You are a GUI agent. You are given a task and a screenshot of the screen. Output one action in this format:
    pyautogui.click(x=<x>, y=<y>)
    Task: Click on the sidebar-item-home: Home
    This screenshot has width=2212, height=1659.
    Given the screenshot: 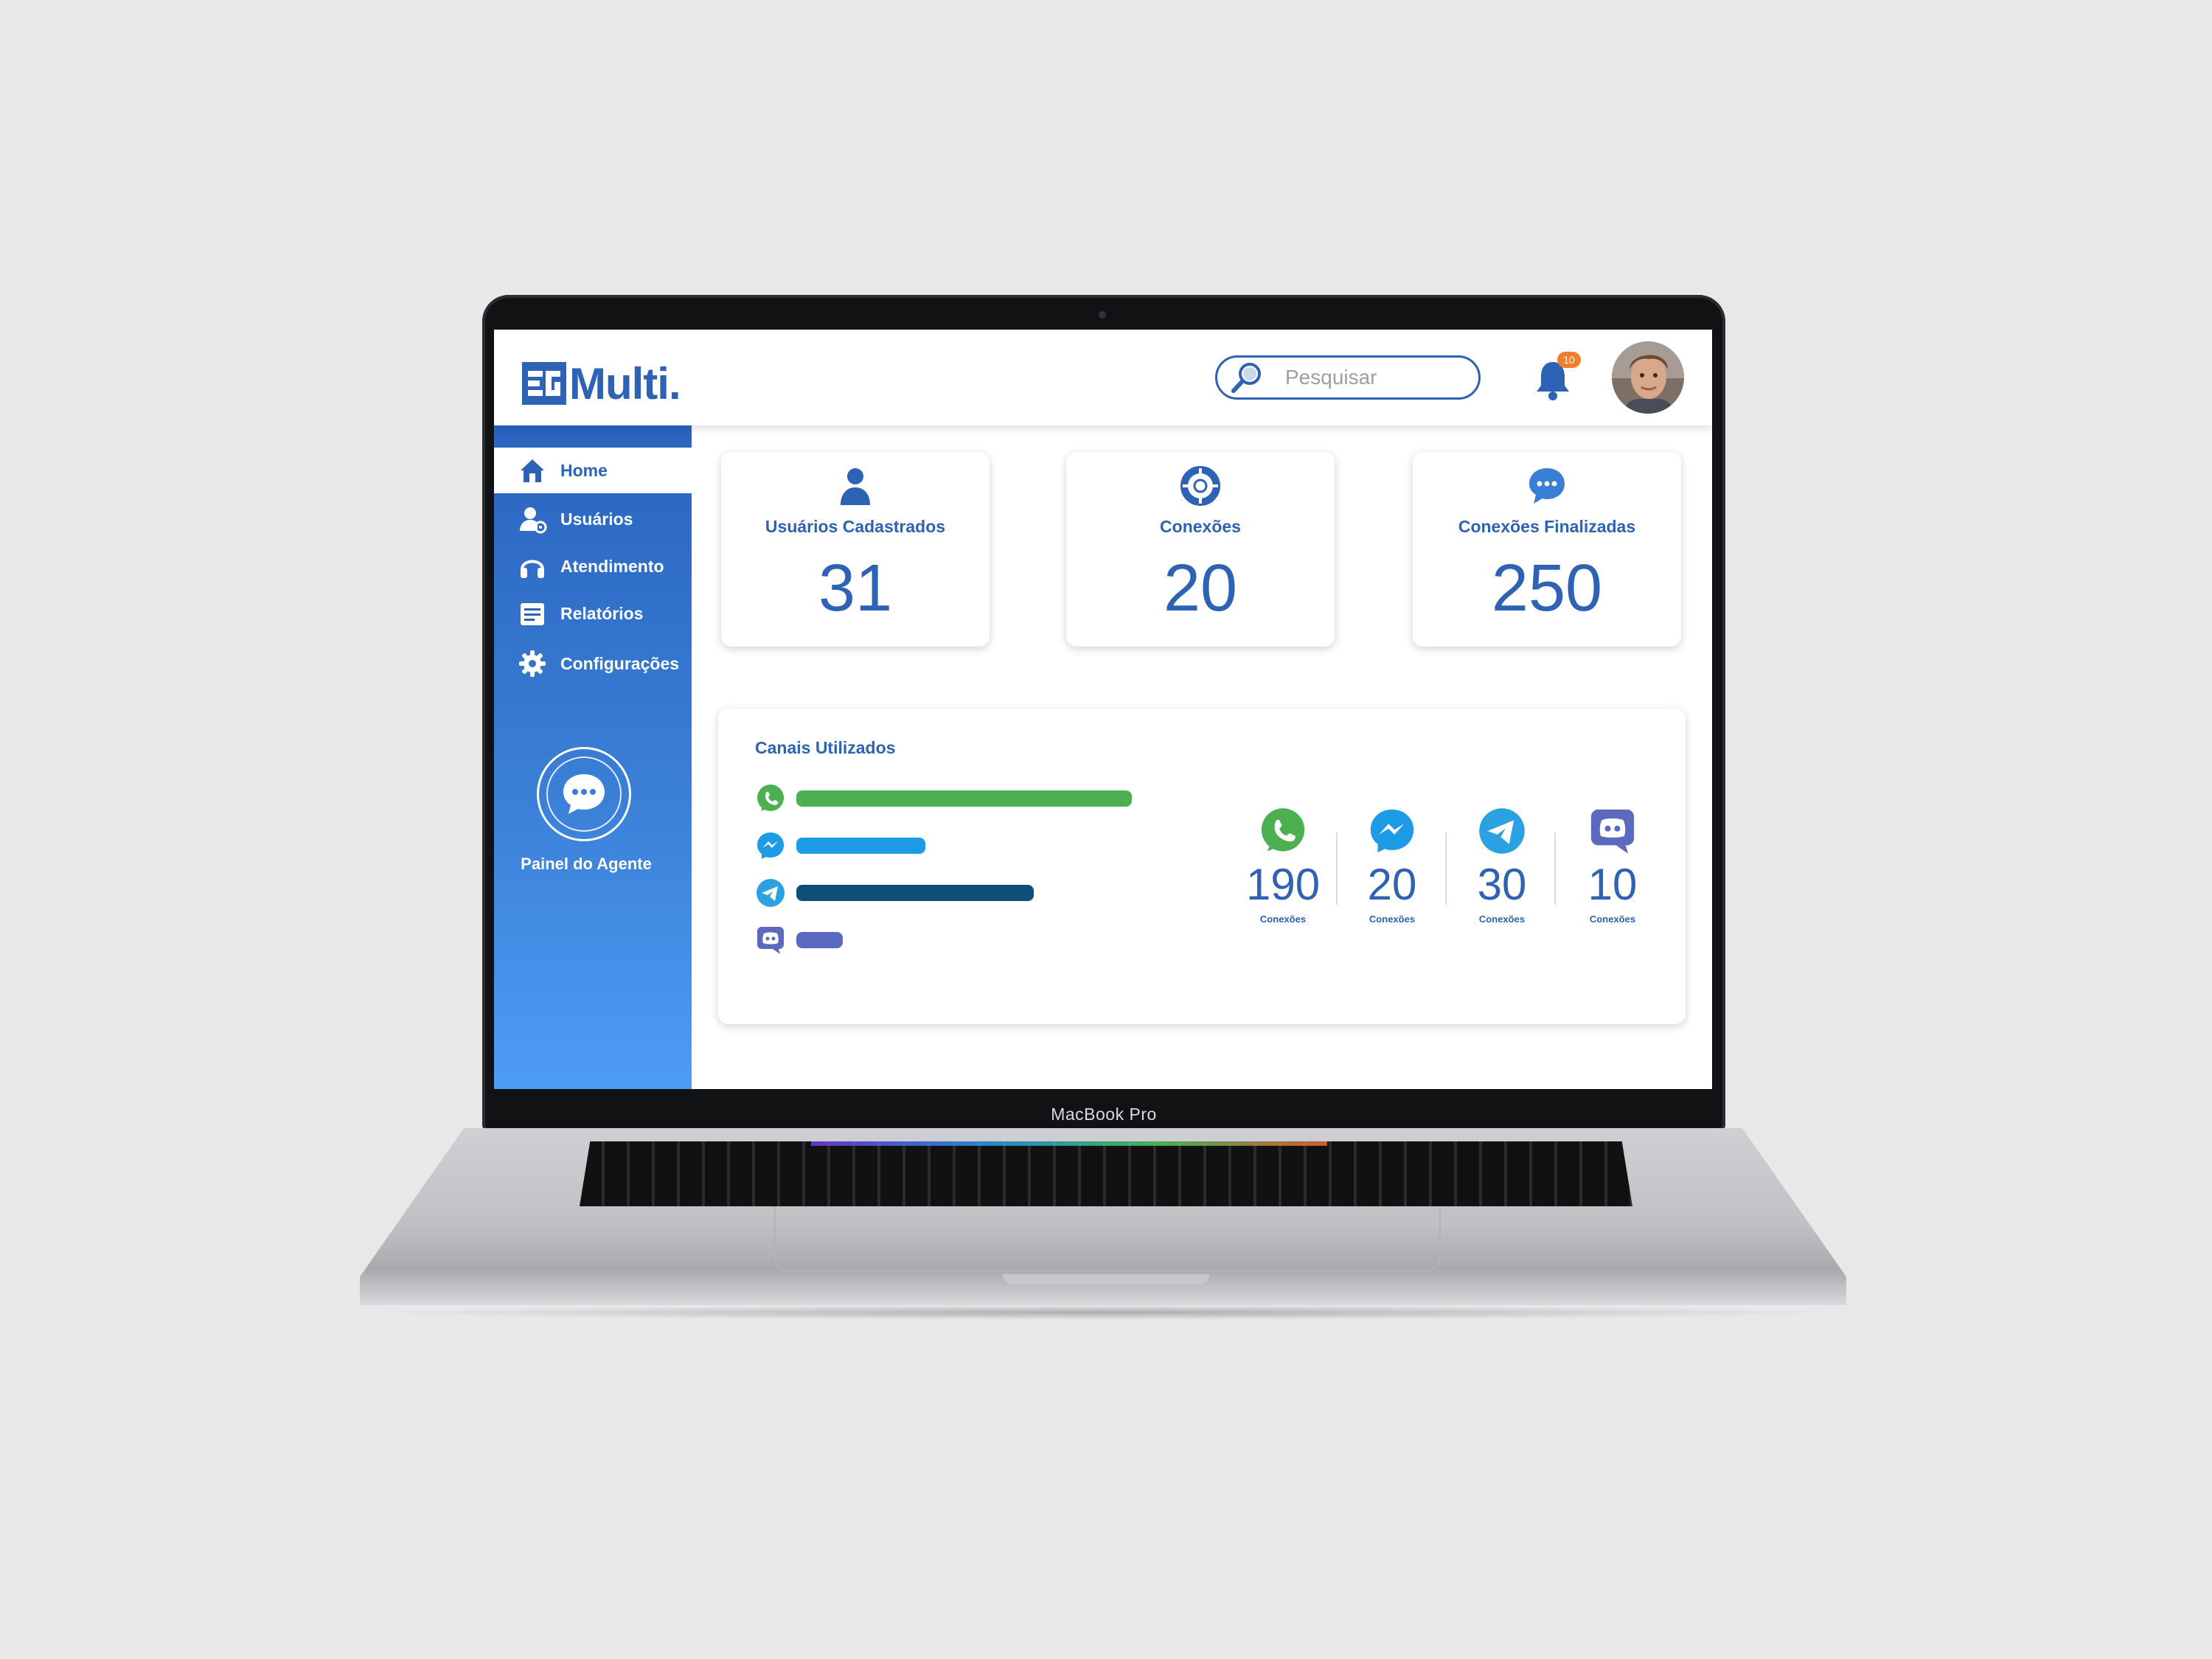 What is the action you would take?
    pyautogui.click(x=593, y=470)
    